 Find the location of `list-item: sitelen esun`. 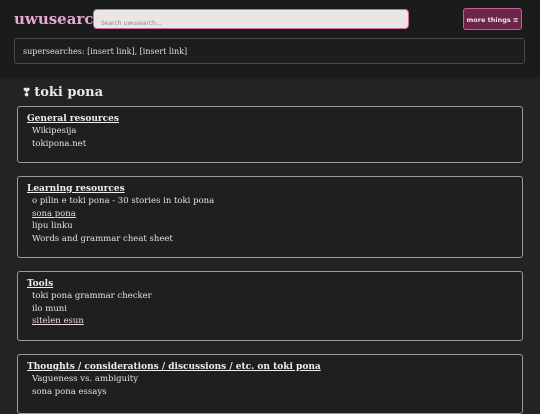

list-item: sitelen esun is located at coordinates (270, 321).